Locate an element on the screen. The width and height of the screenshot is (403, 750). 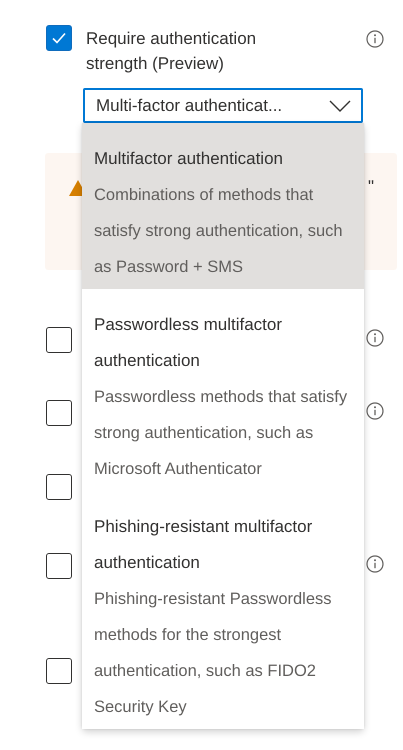
checkbox-label: Require authentication strength (Preview) is located at coordinates (172, 51).